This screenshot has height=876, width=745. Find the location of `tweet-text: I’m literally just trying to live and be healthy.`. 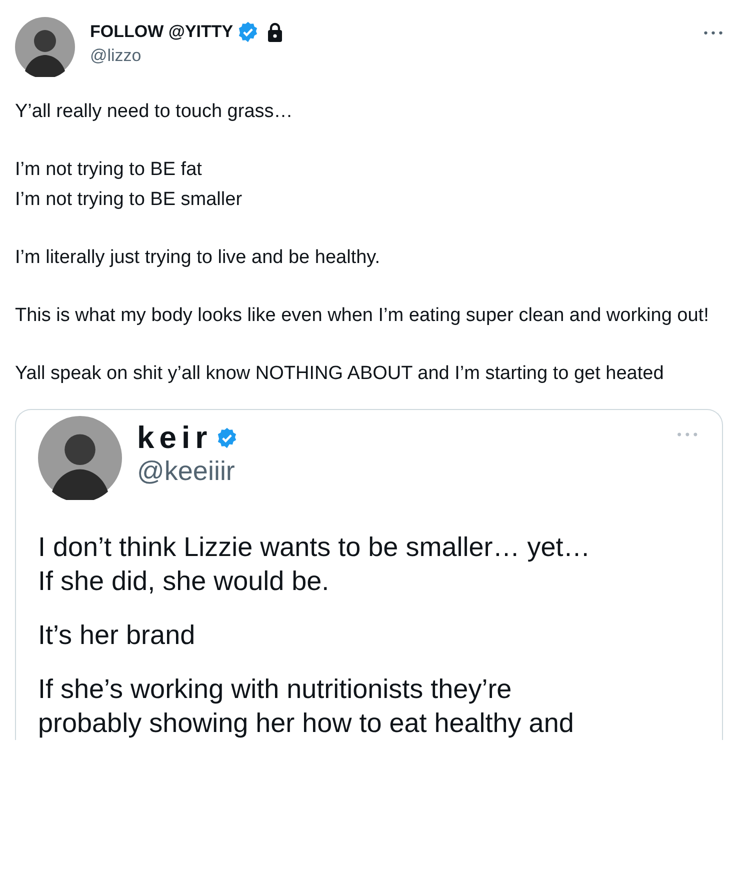

tweet-text: I’m literally just trying to live and be healthy. is located at coordinates (198, 258).